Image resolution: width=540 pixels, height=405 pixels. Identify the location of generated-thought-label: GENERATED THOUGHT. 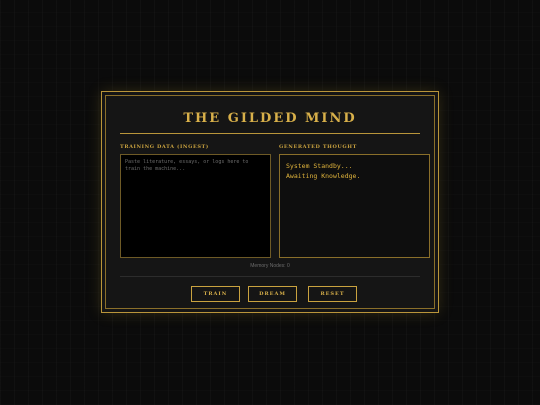
(318, 147).